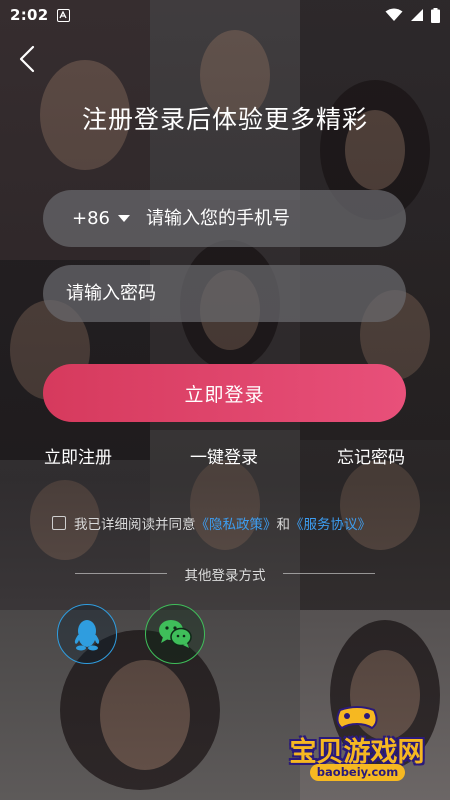  What do you see at coordinates (225, 15) in the screenshot?
I see `status-bar: 2:02` at bounding box center [225, 15].